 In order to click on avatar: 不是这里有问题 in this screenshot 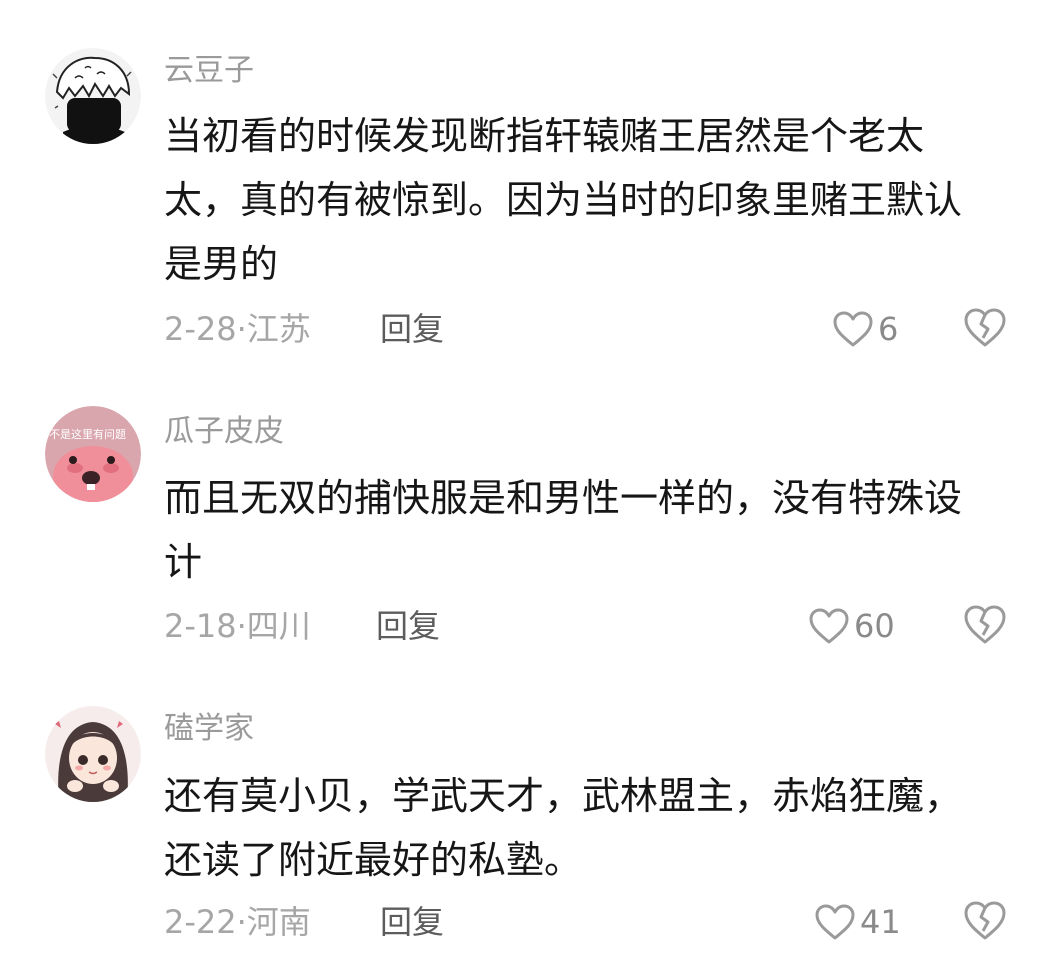, I will do `click(93, 454)`.